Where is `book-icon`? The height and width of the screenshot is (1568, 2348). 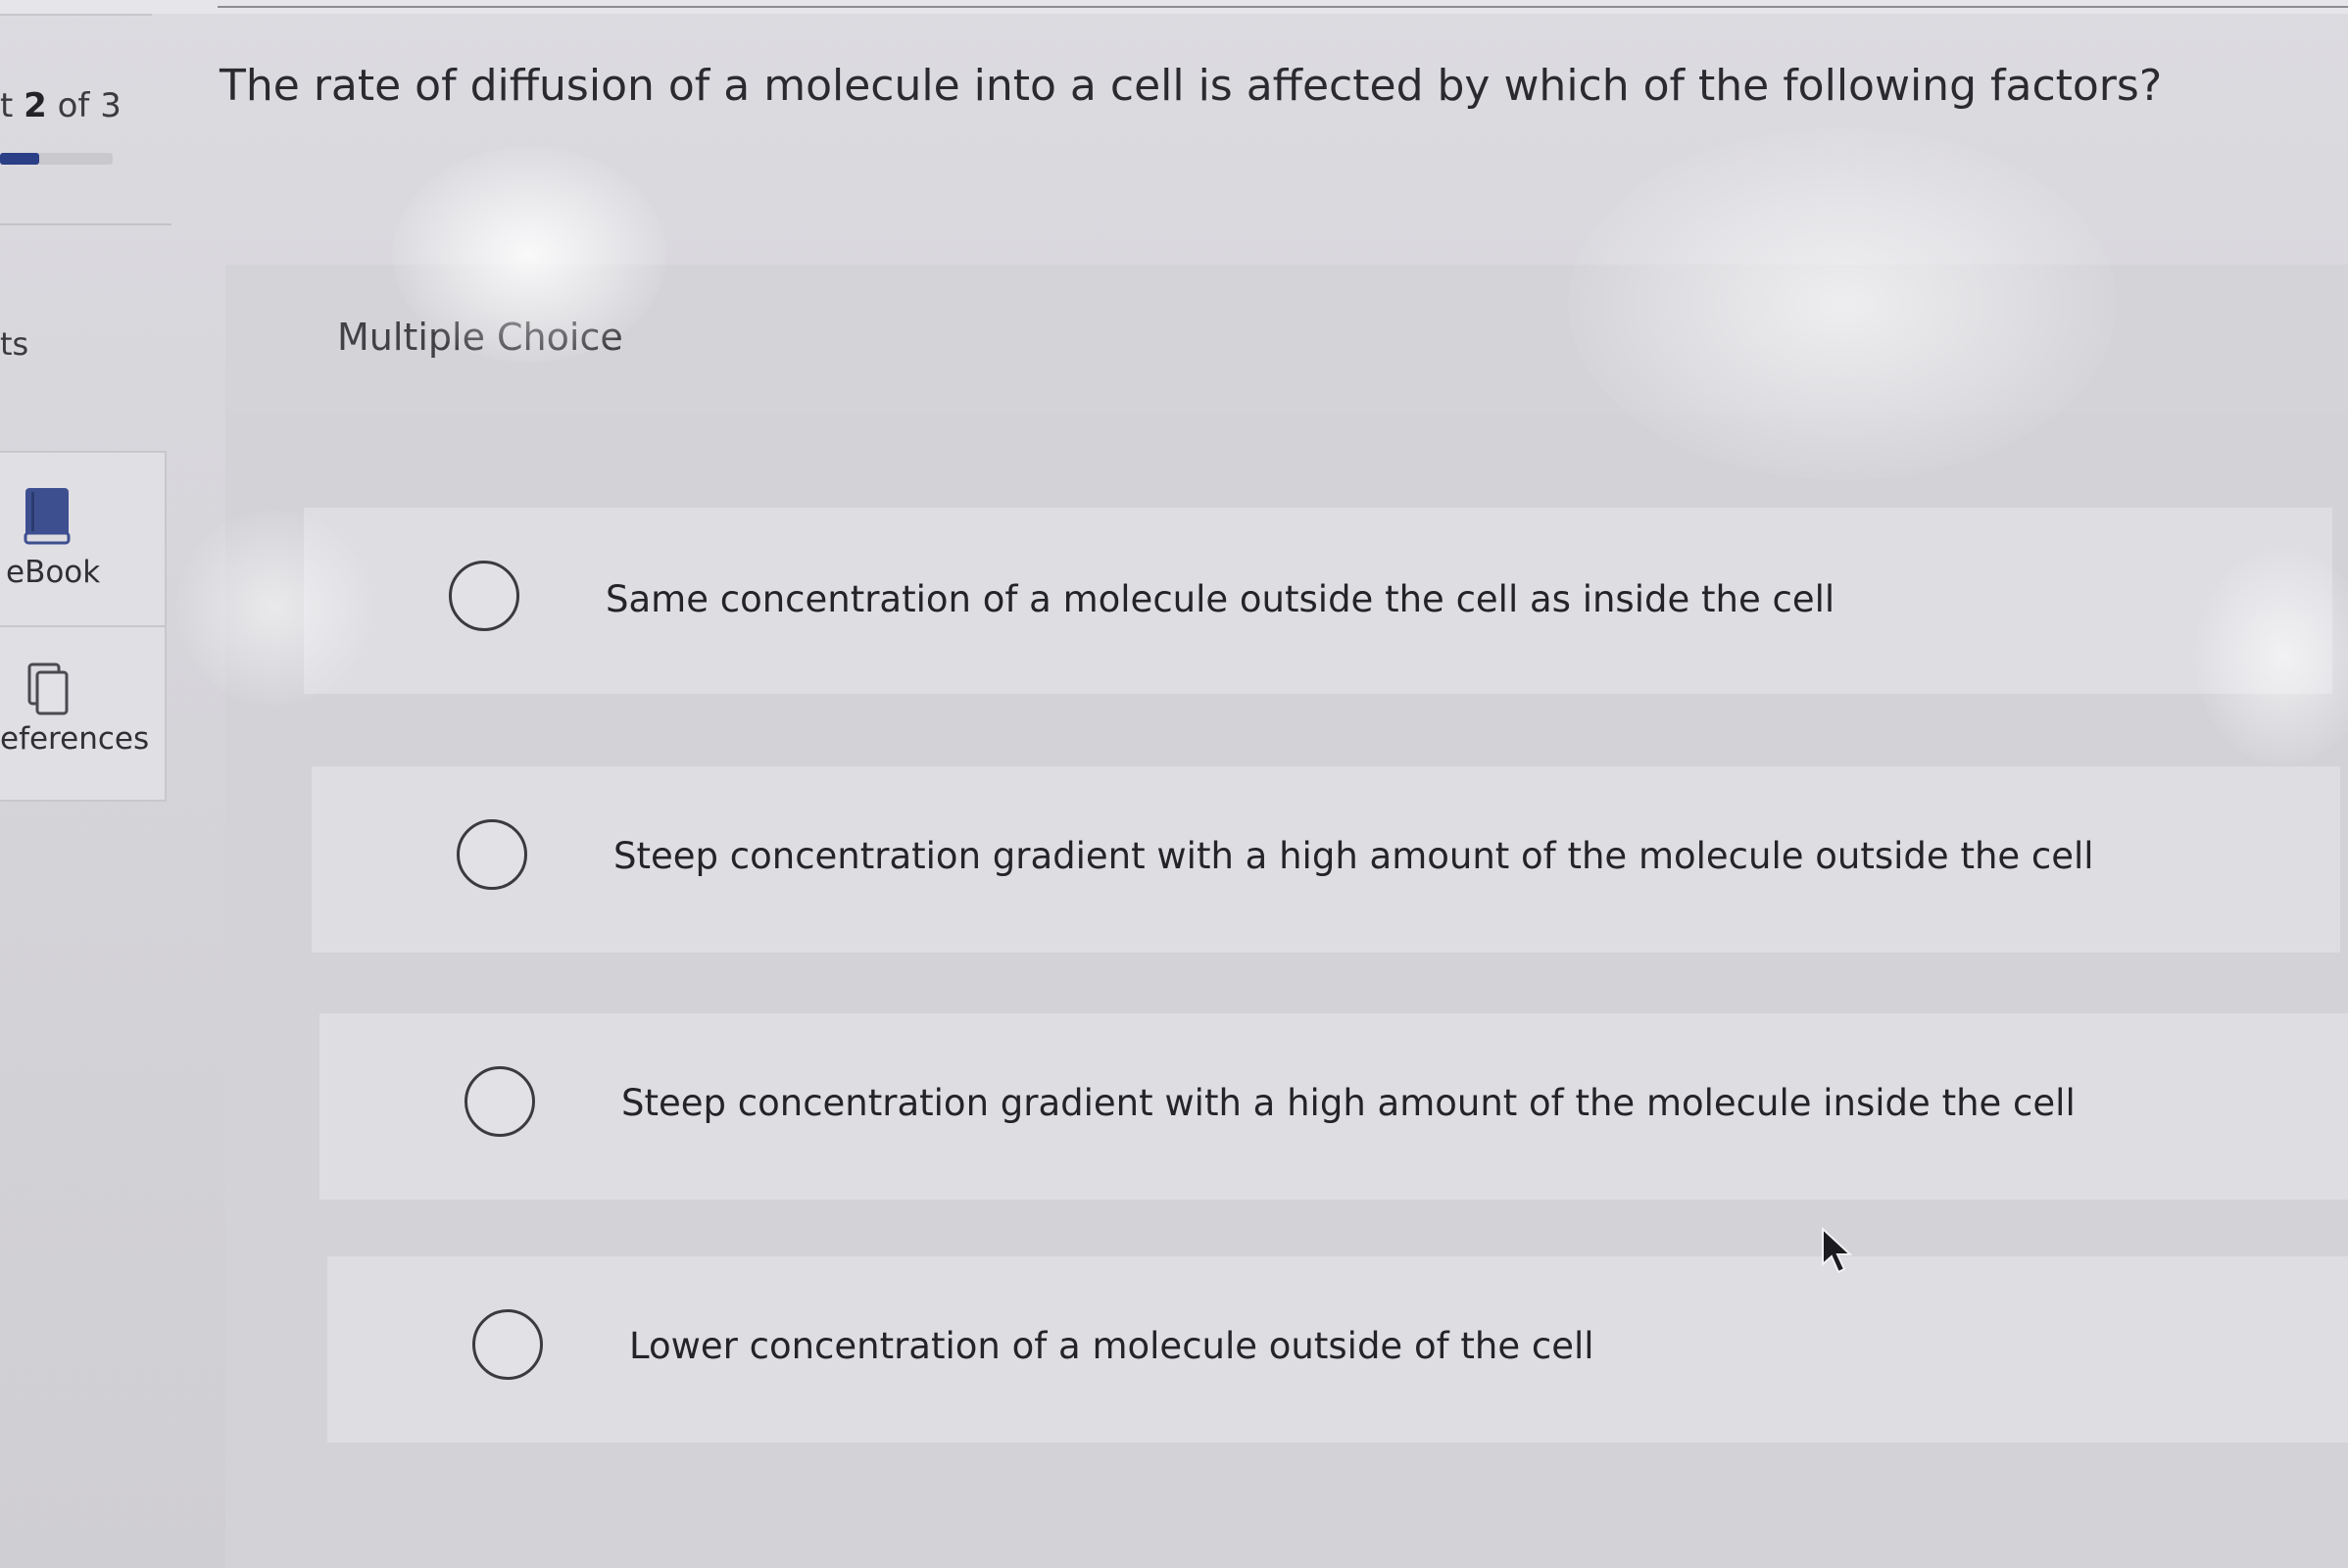 book-icon is located at coordinates (47, 518).